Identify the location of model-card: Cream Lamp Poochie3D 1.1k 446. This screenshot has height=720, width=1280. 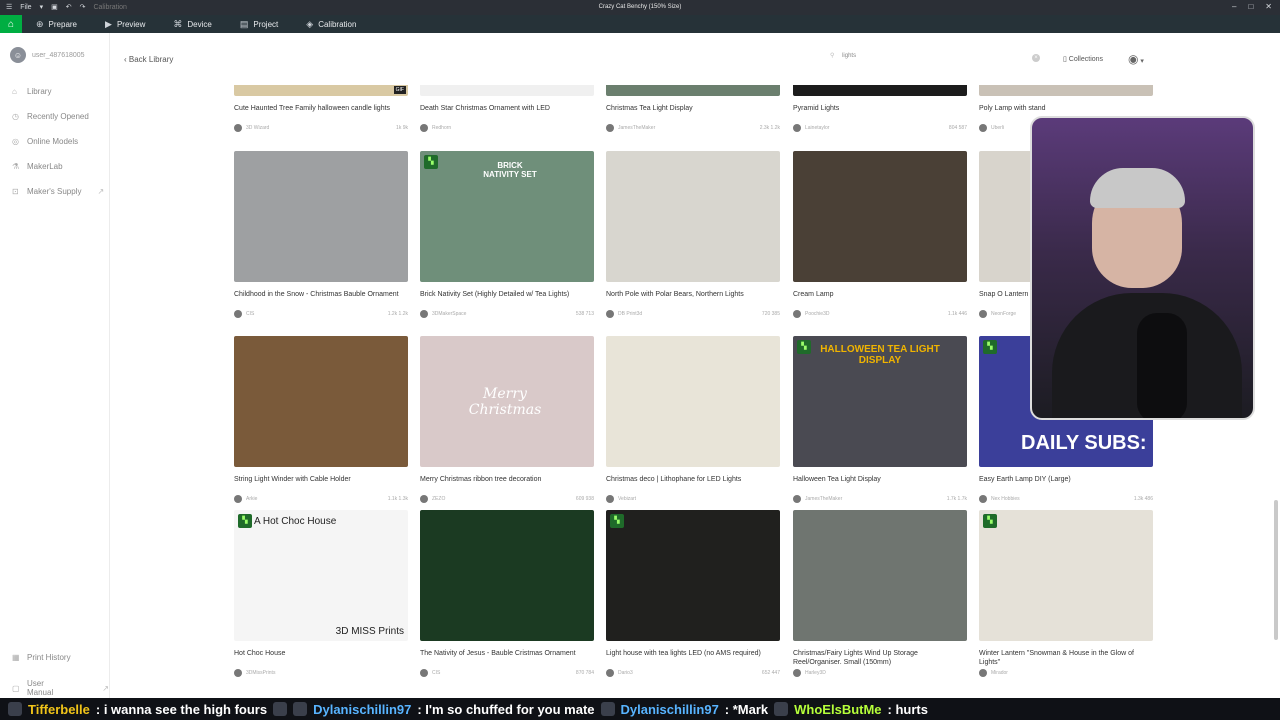
(880, 234).